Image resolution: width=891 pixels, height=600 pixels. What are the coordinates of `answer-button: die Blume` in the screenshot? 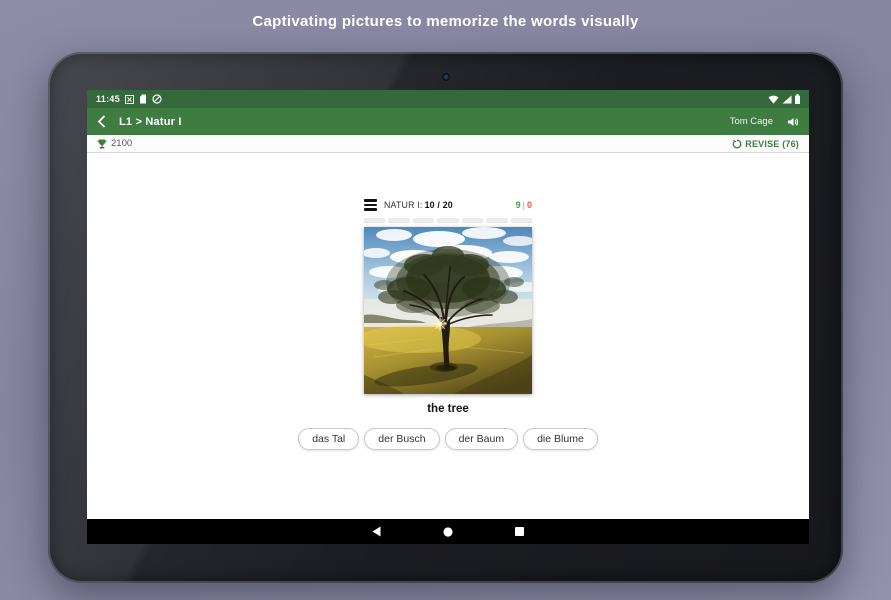 It's located at (560, 439).